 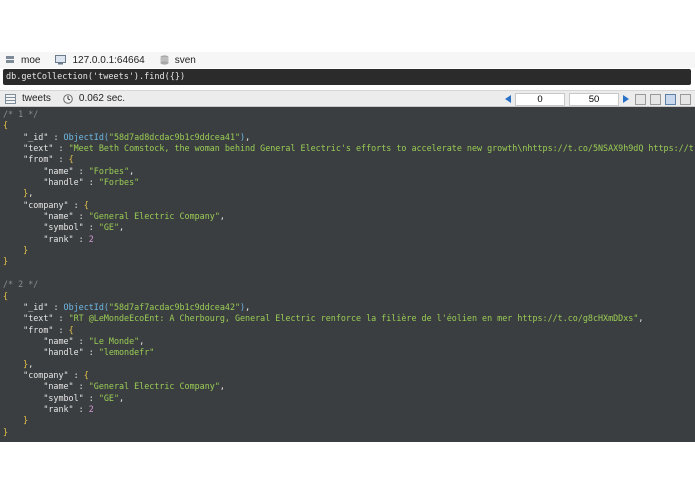 What do you see at coordinates (347, 77) in the screenshot?
I see `query-editor: db.getCollection('tweets').find({})` at bounding box center [347, 77].